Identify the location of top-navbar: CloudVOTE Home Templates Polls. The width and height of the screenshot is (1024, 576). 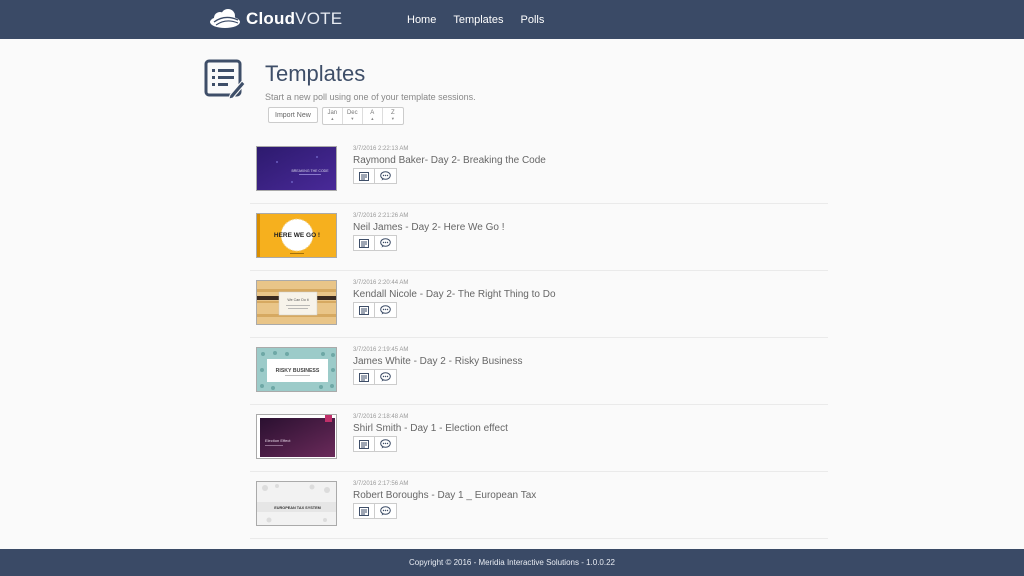
(512, 19).